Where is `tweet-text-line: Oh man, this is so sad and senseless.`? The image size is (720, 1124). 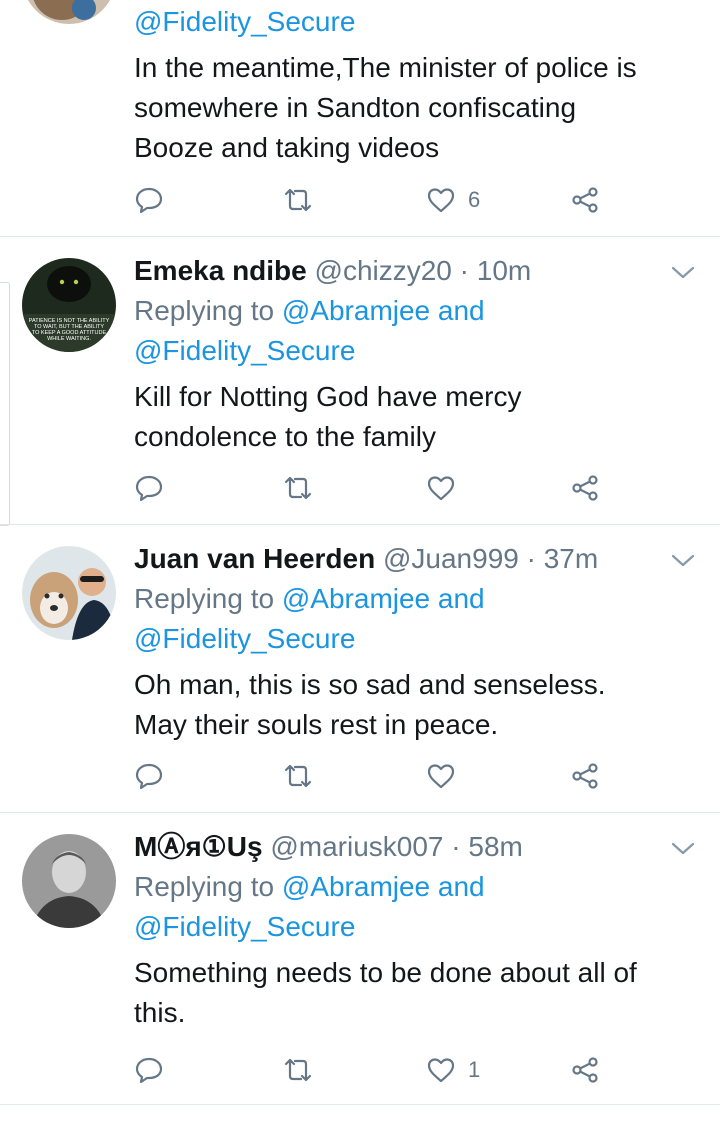 tweet-text-line: Oh man, this is so sad and senseless. is located at coordinates (370, 684).